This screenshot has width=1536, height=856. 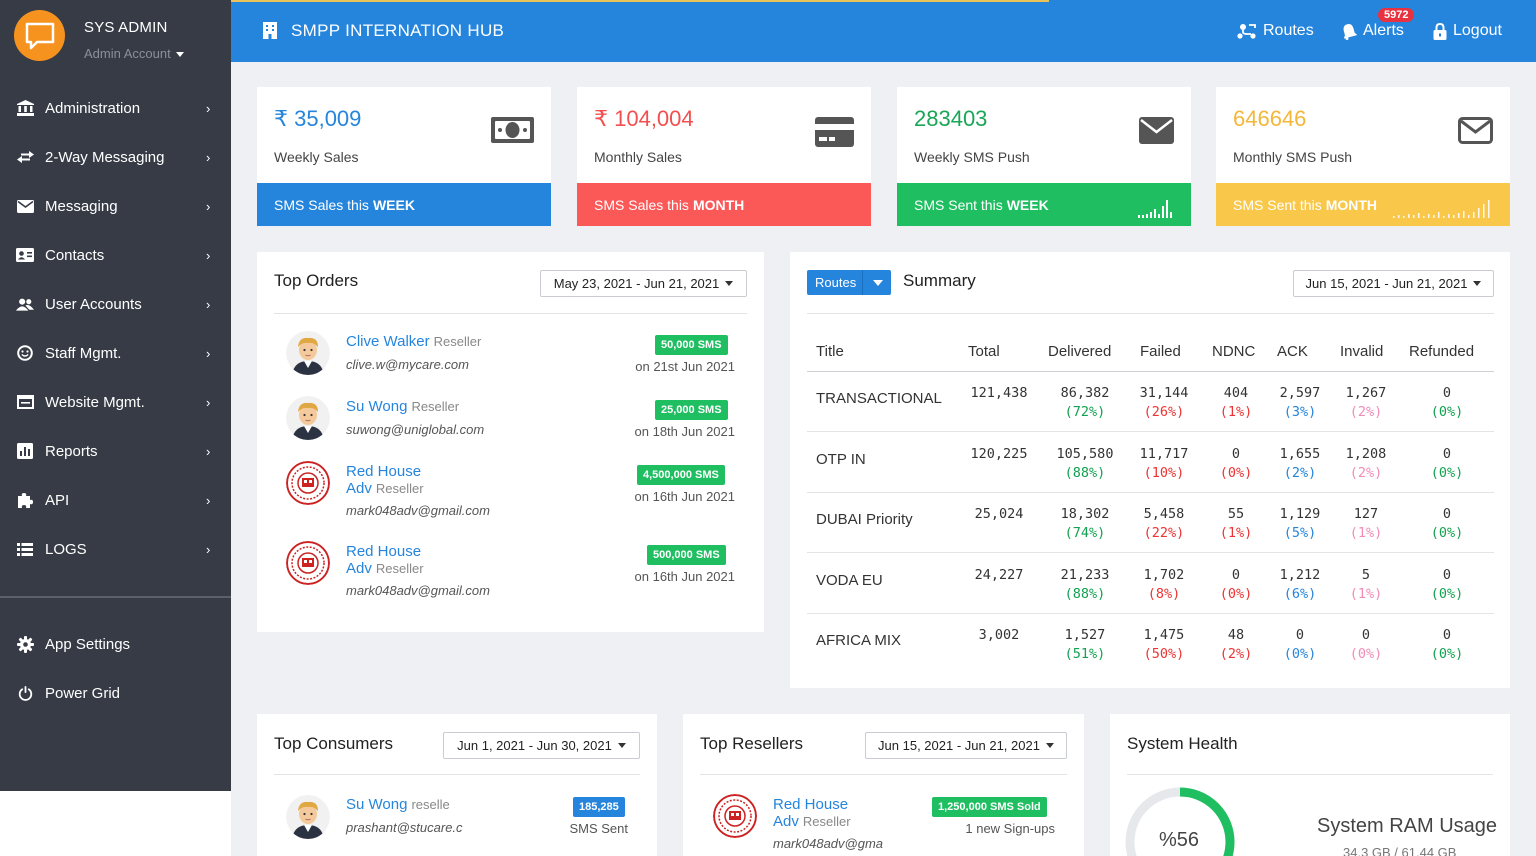 I want to click on gauge-label: %56, so click(x=1179, y=840).